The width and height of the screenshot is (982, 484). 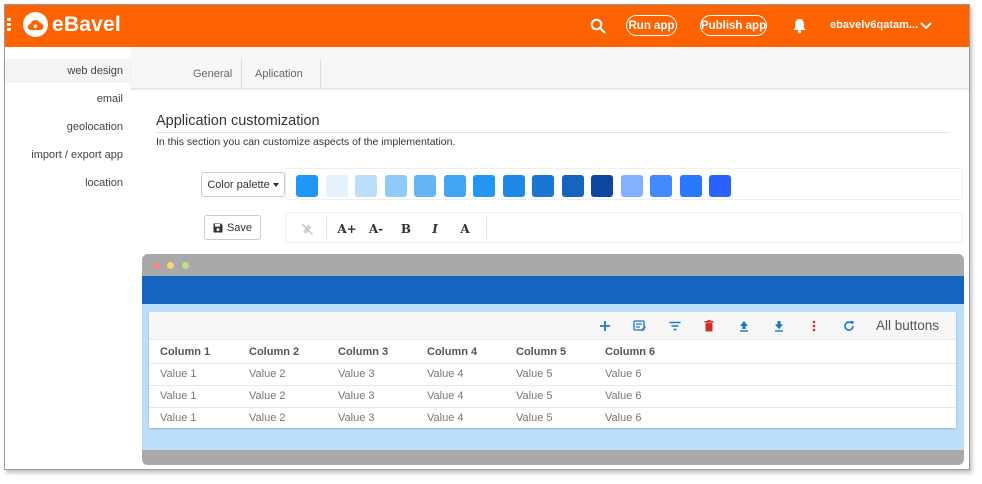 What do you see at coordinates (212, 74) in the screenshot?
I see `tab-general: General` at bounding box center [212, 74].